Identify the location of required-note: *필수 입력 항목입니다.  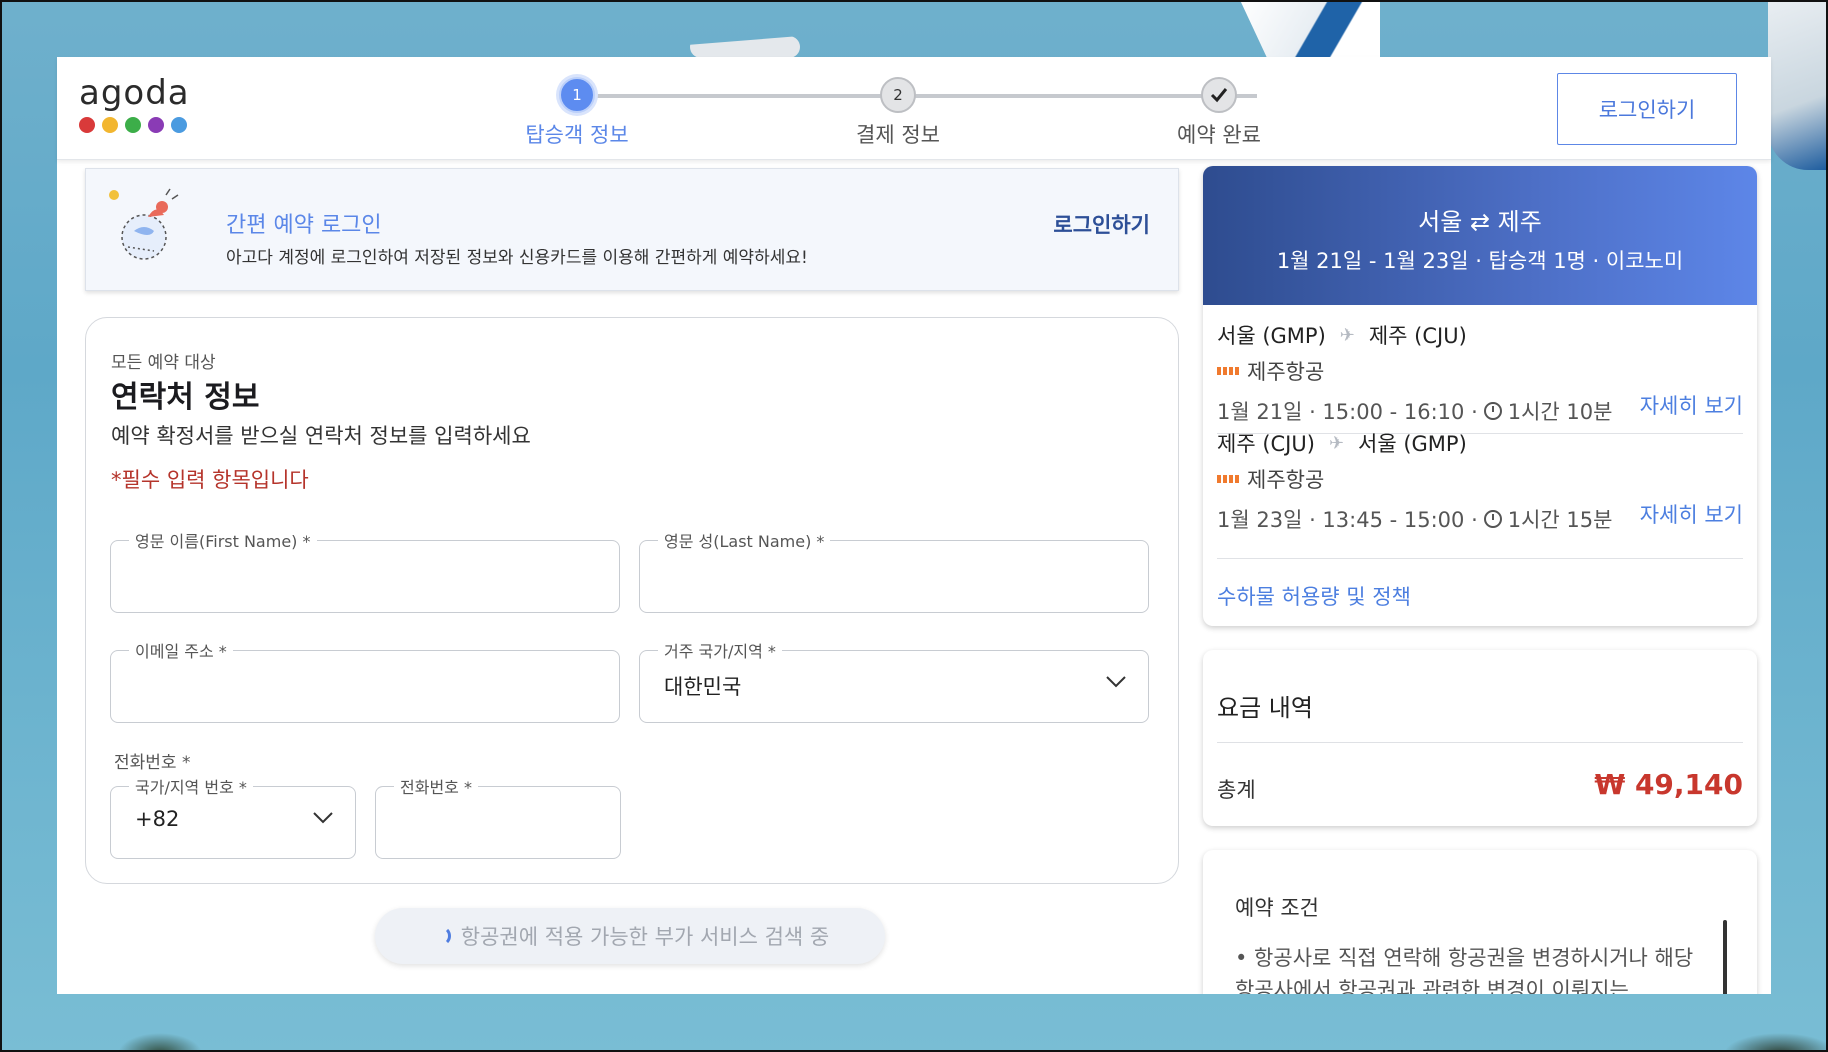
(210, 480).